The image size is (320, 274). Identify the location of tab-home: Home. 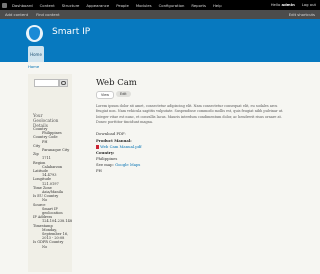
(36, 54).